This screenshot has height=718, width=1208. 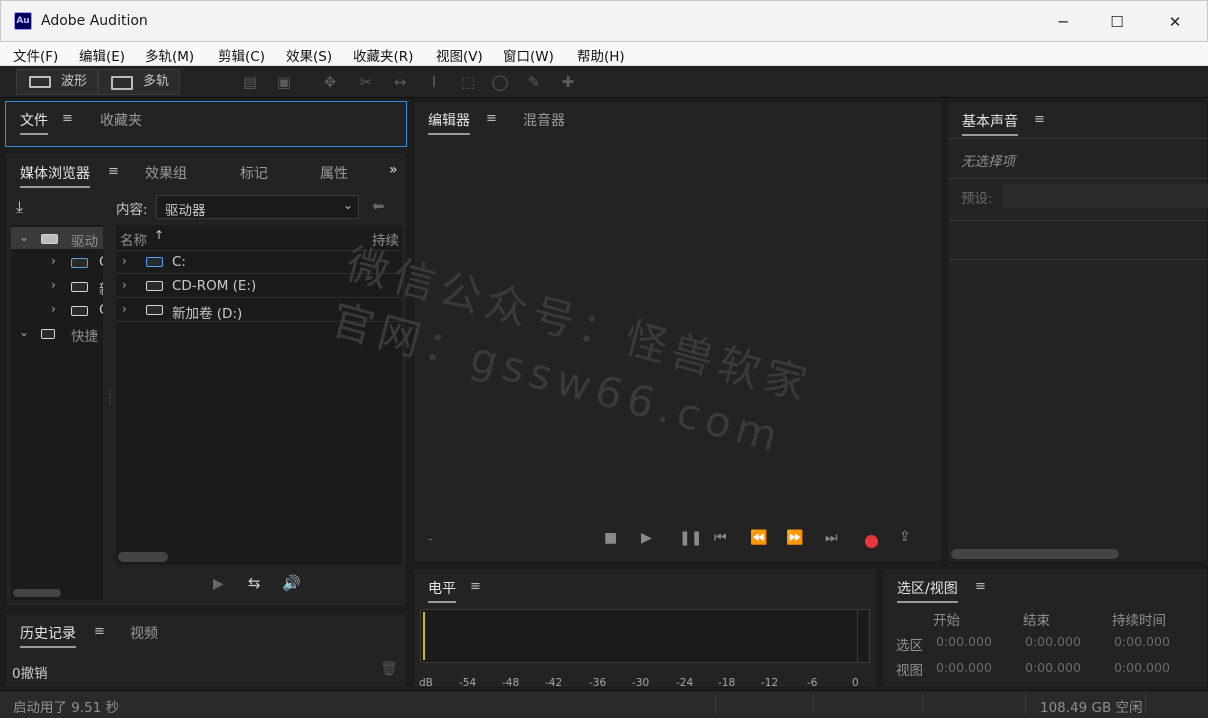 What do you see at coordinates (133, 239) in the screenshot?
I see `column-name: 名称` at bounding box center [133, 239].